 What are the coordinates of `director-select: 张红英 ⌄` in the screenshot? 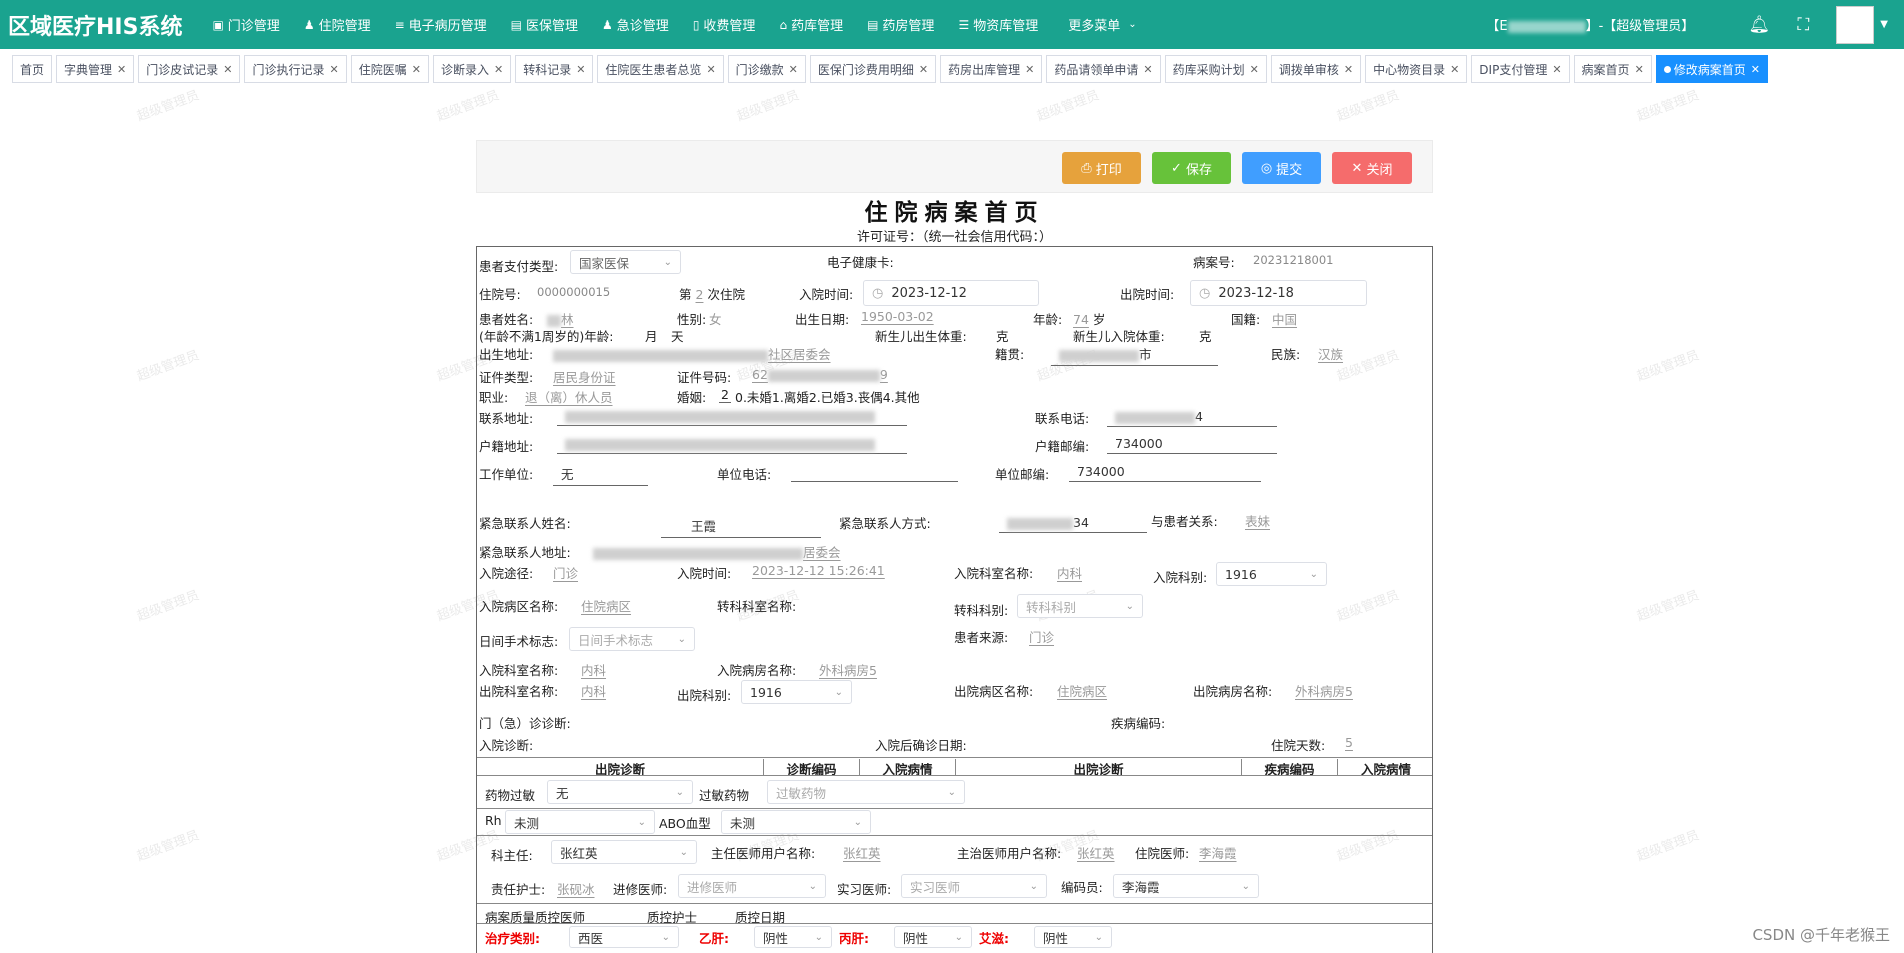 It's located at (624, 852).